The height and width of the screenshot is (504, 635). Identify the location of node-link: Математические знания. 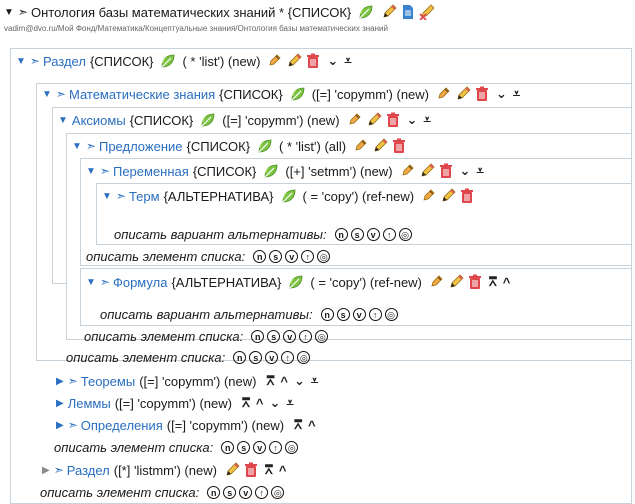
(142, 94).